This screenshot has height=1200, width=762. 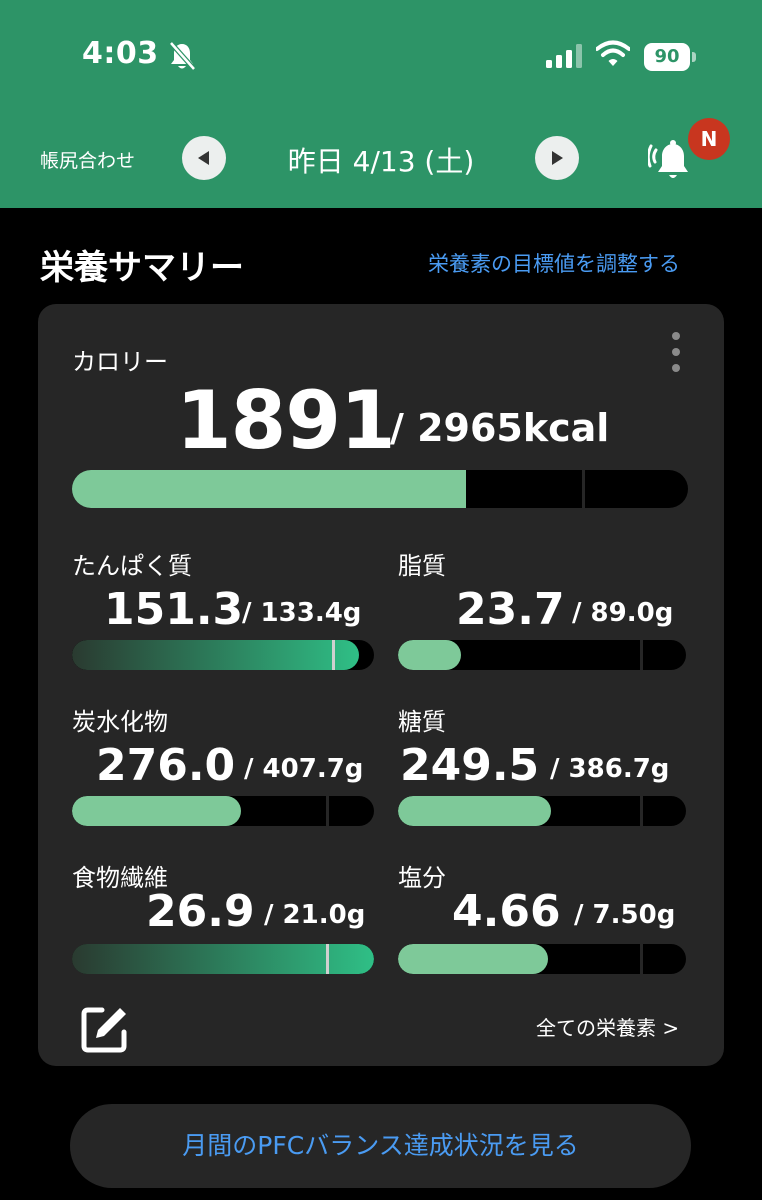 What do you see at coordinates (302, 613) in the screenshot?
I see `protein-target: / 133.4g` at bounding box center [302, 613].